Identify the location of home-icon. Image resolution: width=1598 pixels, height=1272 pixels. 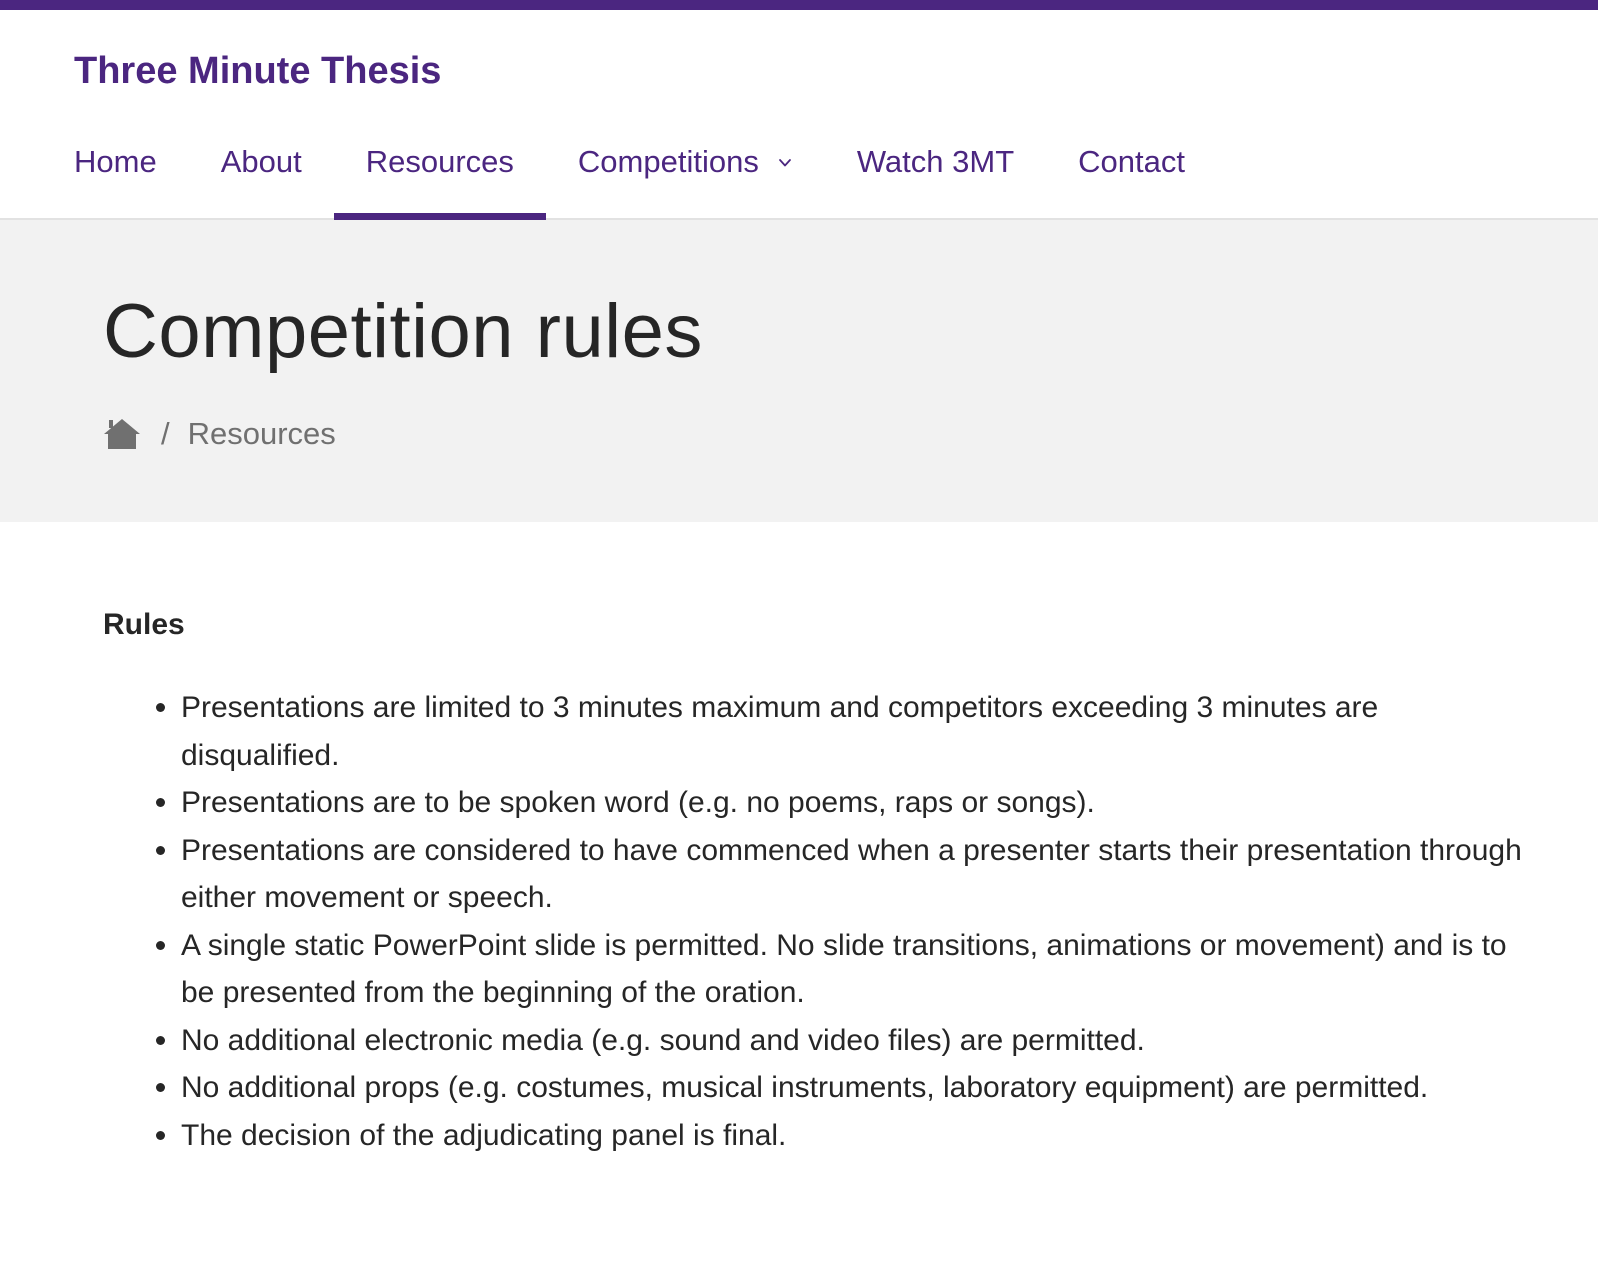
(122, 434).